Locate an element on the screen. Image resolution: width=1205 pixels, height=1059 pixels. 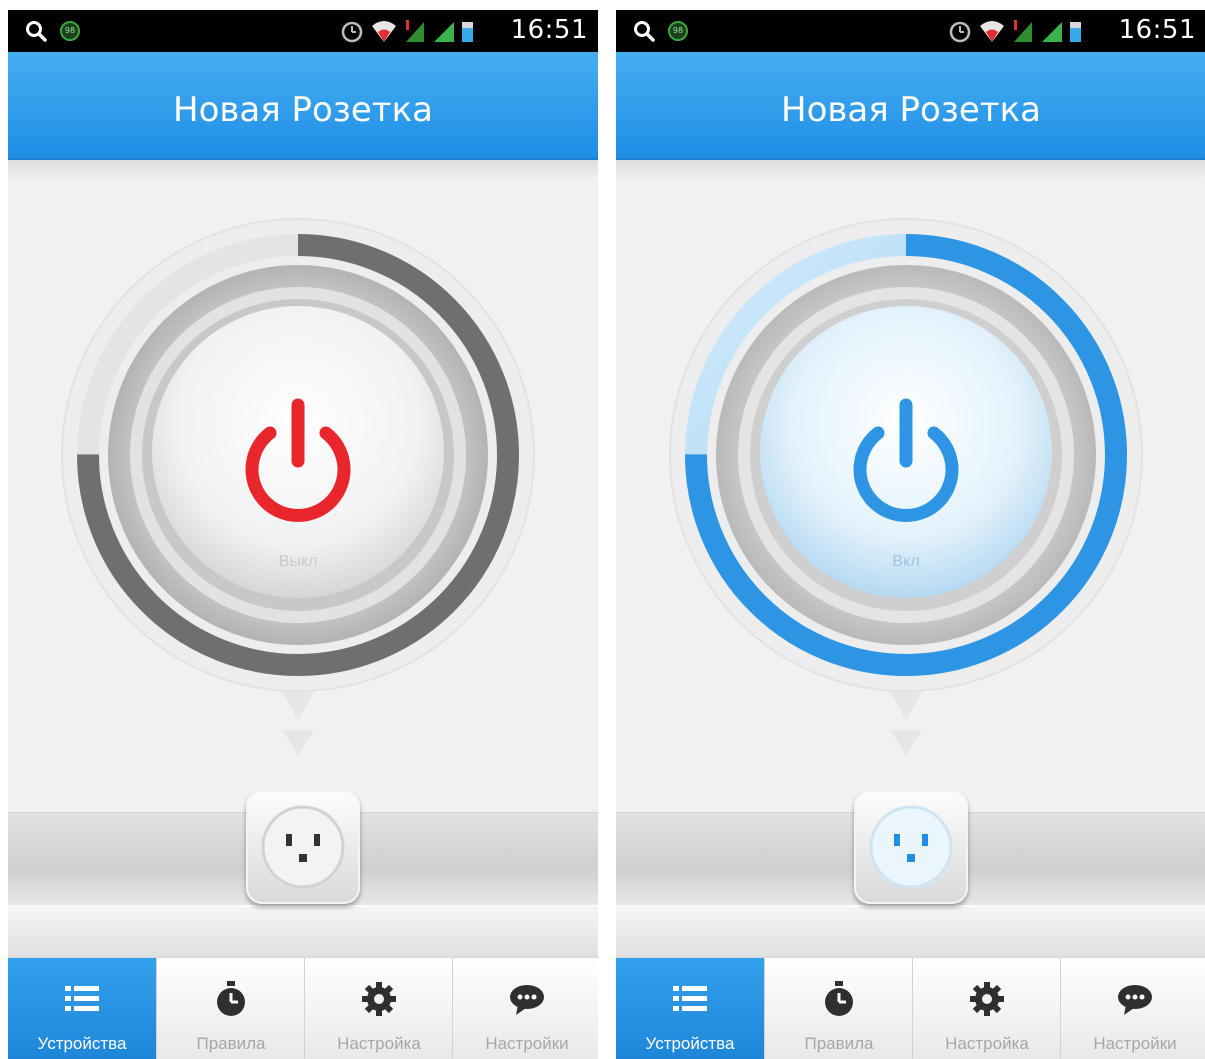
power-state-label: Вкл is located at coordinates (906, 561).